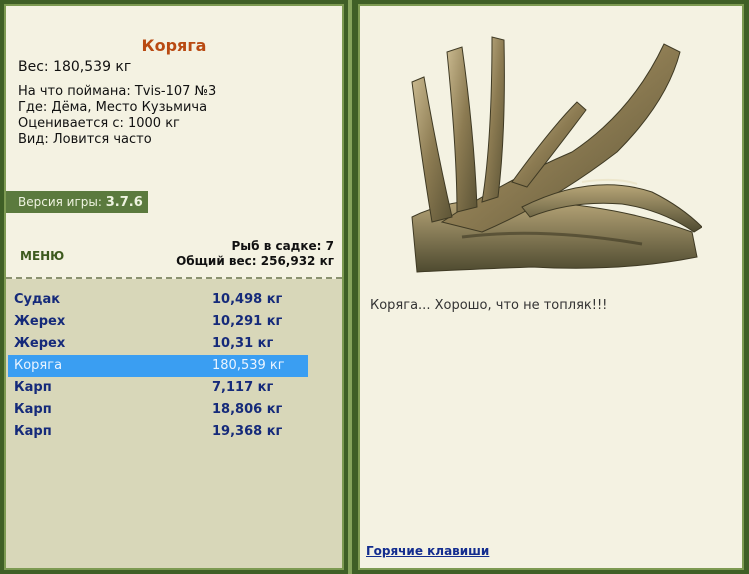  Describe the element at coordinates (243, 387) in the screenshot. I see `fish-list-item-weight: 7,117 кг` at that location.